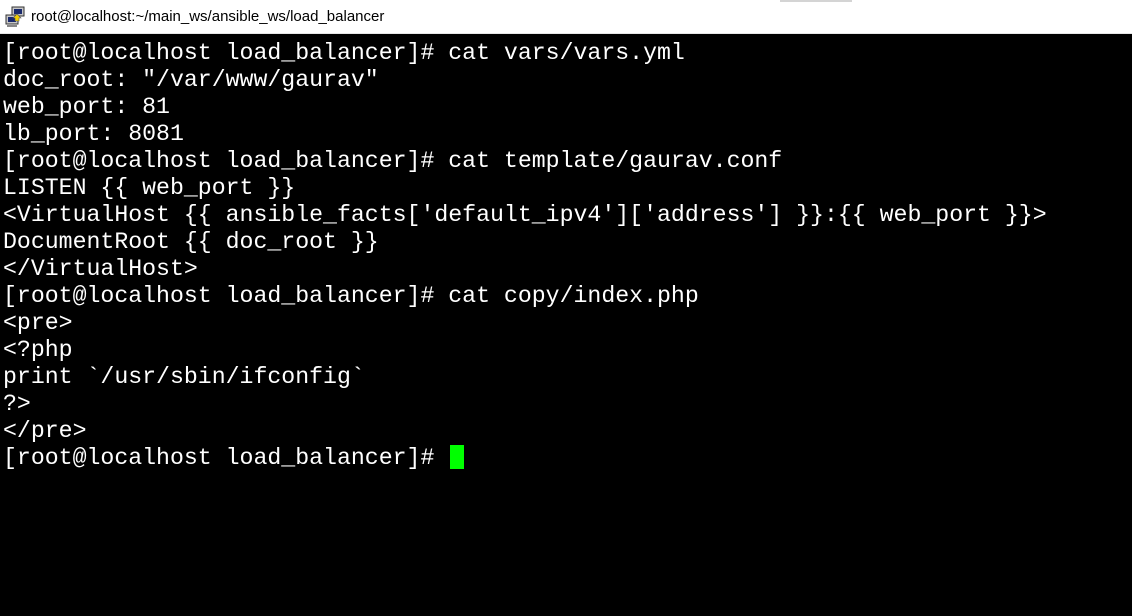 The image size is (1132, 616). Describe the element at coordinates (184, 377) in the screenshot. I see `terminal-line: print `/usr/sbin/ifconfig`` at that location.